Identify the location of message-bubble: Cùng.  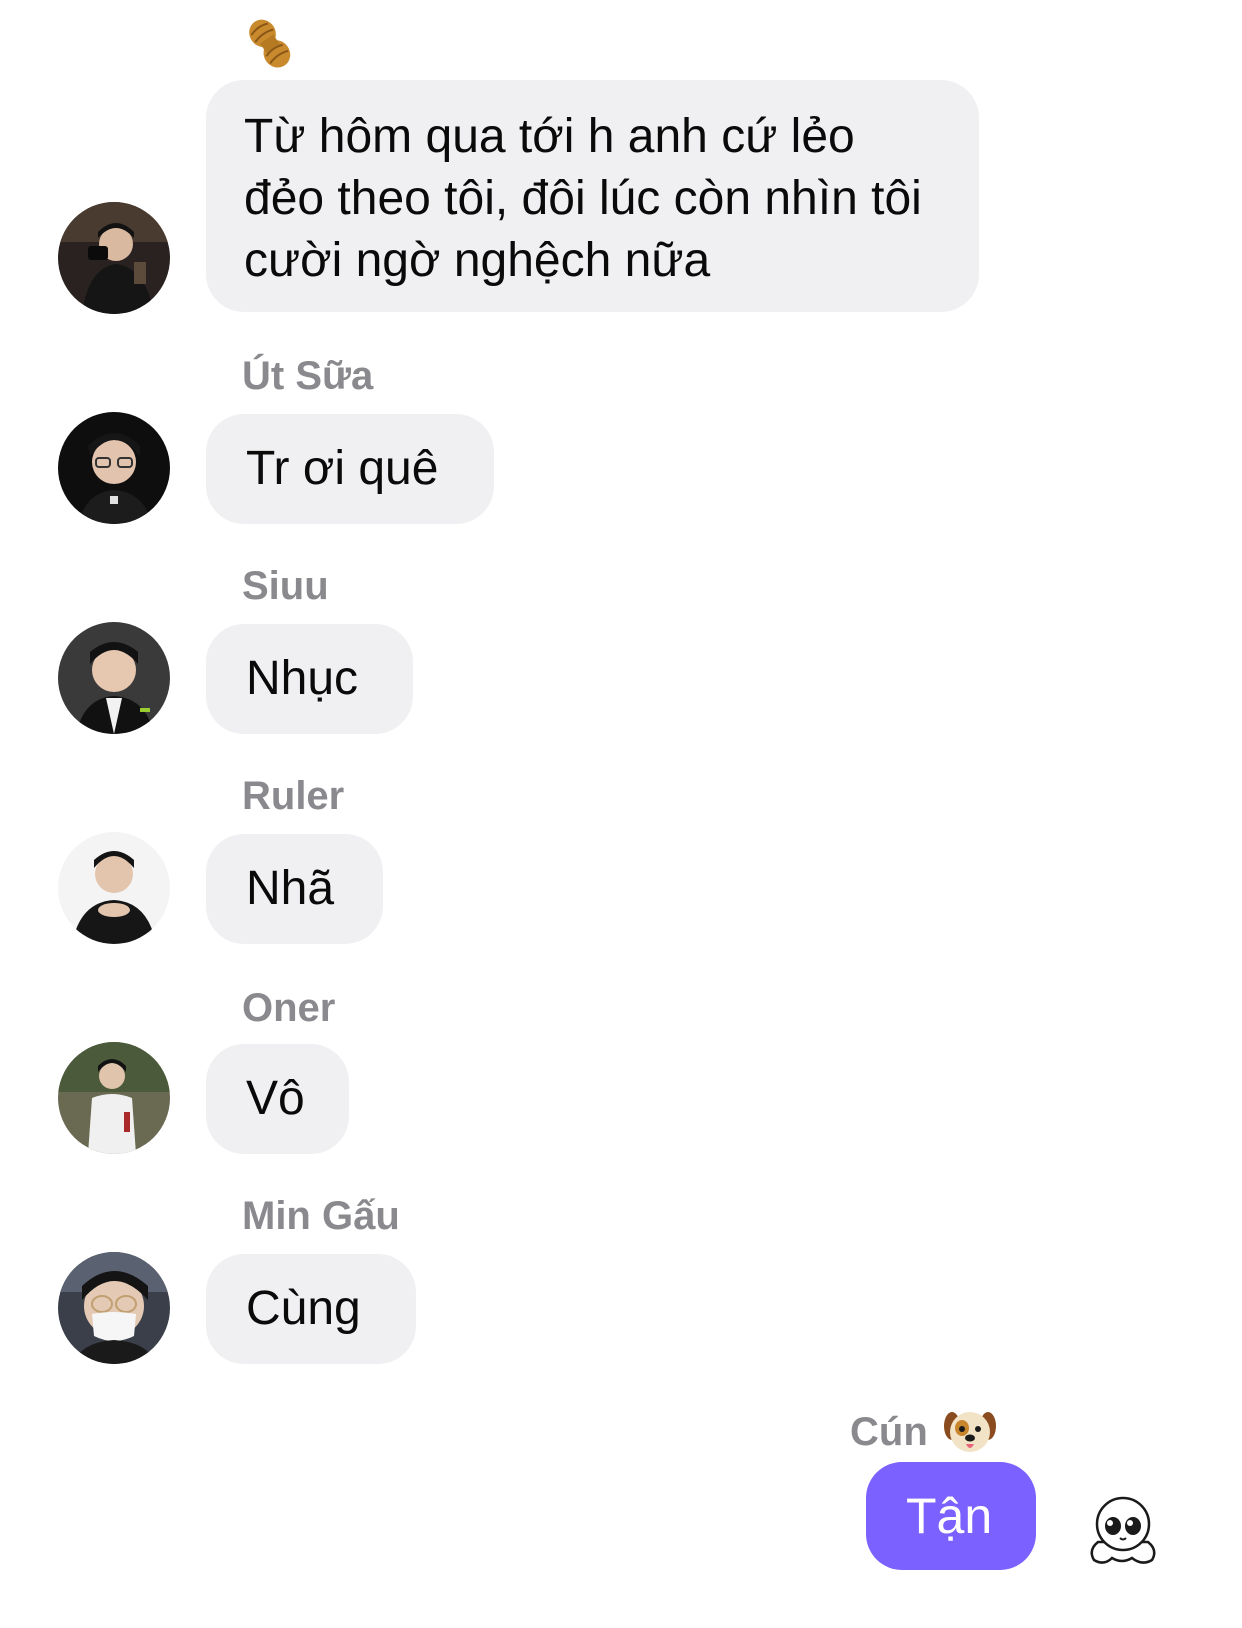
(311, 1309).